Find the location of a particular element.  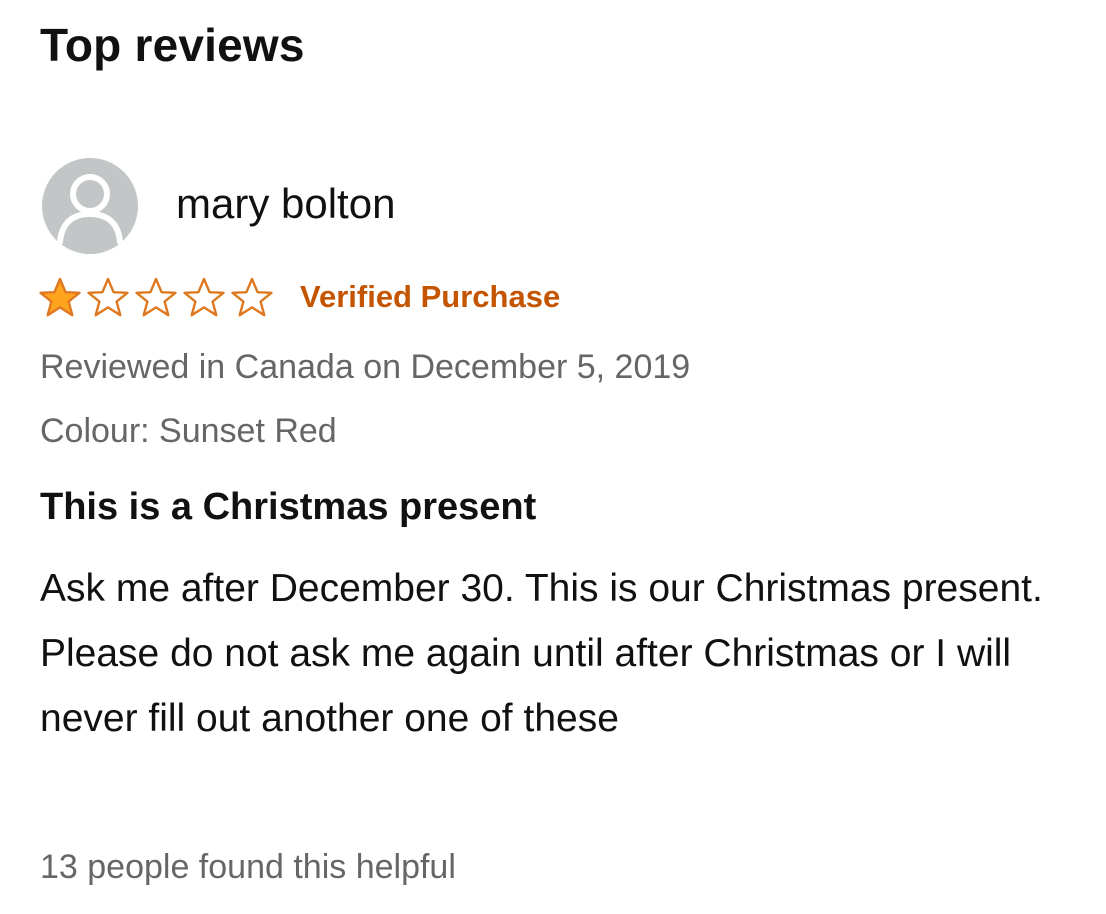

section-title: Top reviews is located at coordinates (172, 45).